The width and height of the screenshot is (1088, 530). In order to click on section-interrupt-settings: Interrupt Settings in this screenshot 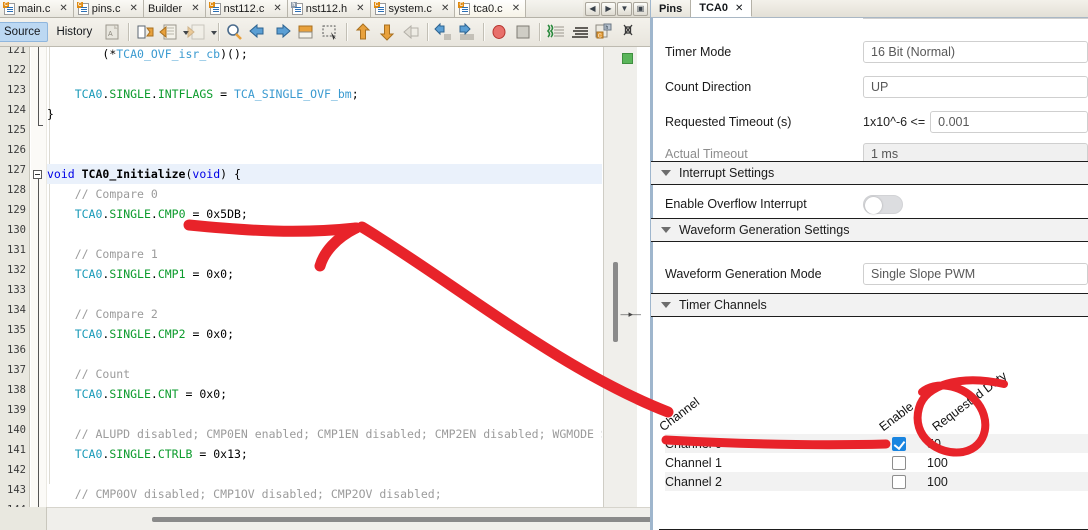, I will do `click(869, 173)`.